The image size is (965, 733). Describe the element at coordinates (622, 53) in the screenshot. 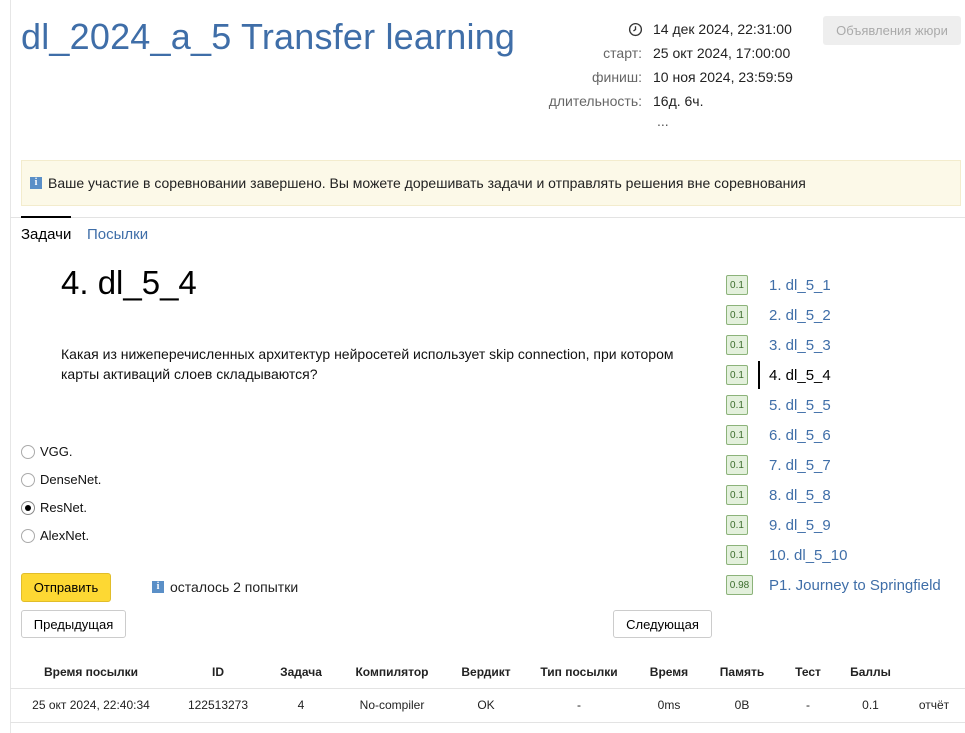

I see `start-label: старт:` at that location.